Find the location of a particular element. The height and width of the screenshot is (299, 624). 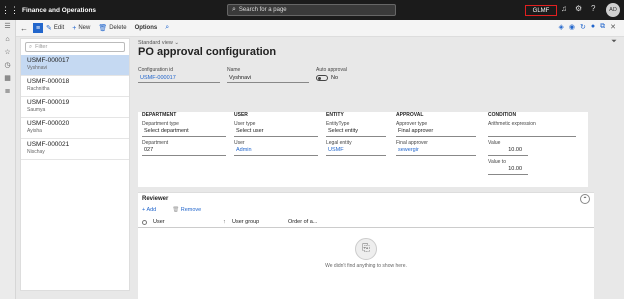

arithmetic-expression-input is located at coordinates (532, 132).